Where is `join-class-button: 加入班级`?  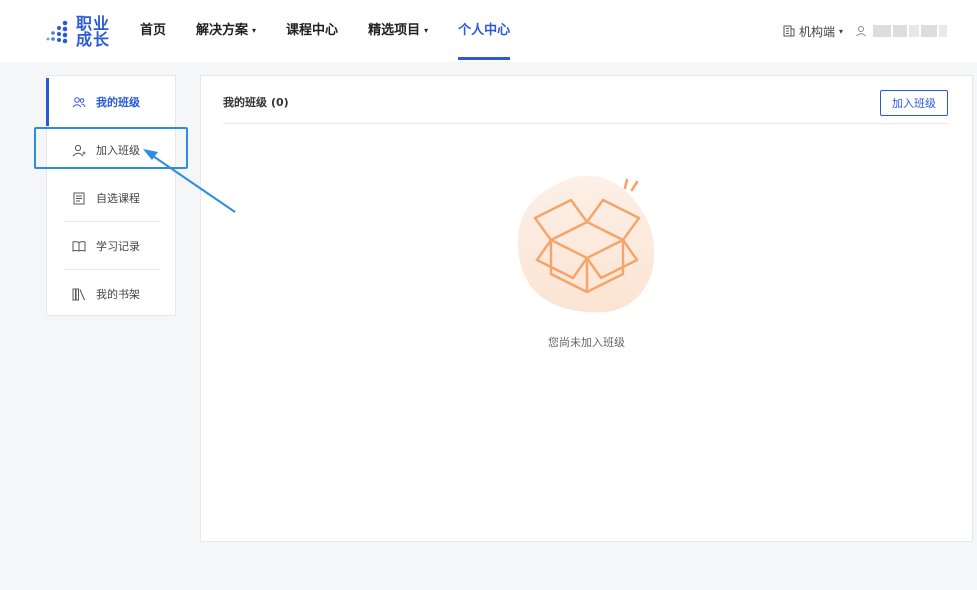 join-class-button: 加入班级 is located at coordinates (914, 103).